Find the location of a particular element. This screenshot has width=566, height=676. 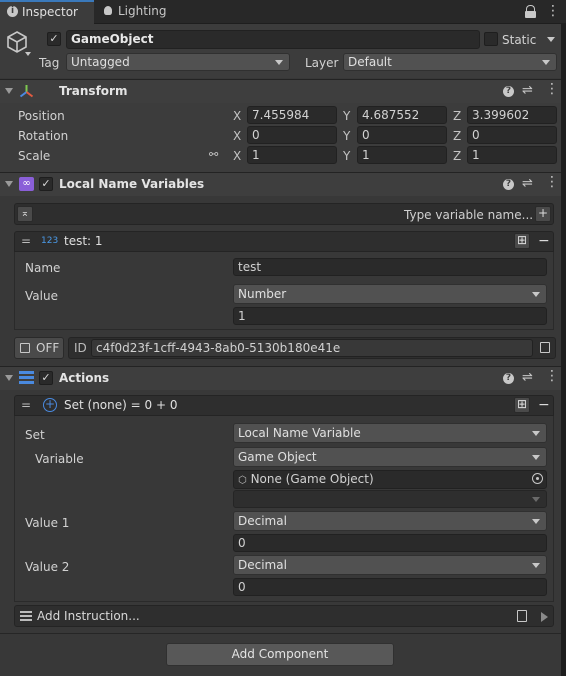

position-z-field: 3.399602 is located at coordinates (512, 115).